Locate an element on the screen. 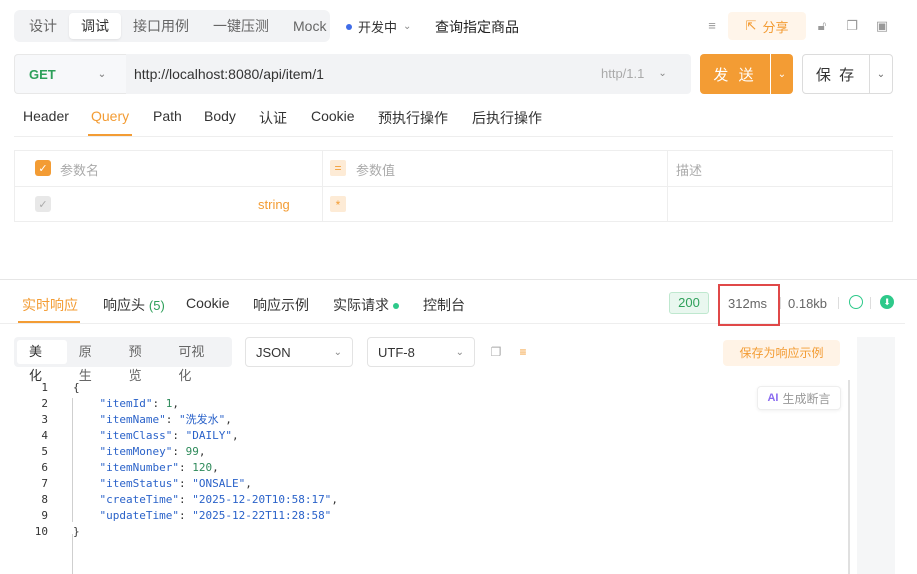 The width and height of the screenshot is (917, 574). tab-visualize: 可视化 is located at coordinates (197, 361).